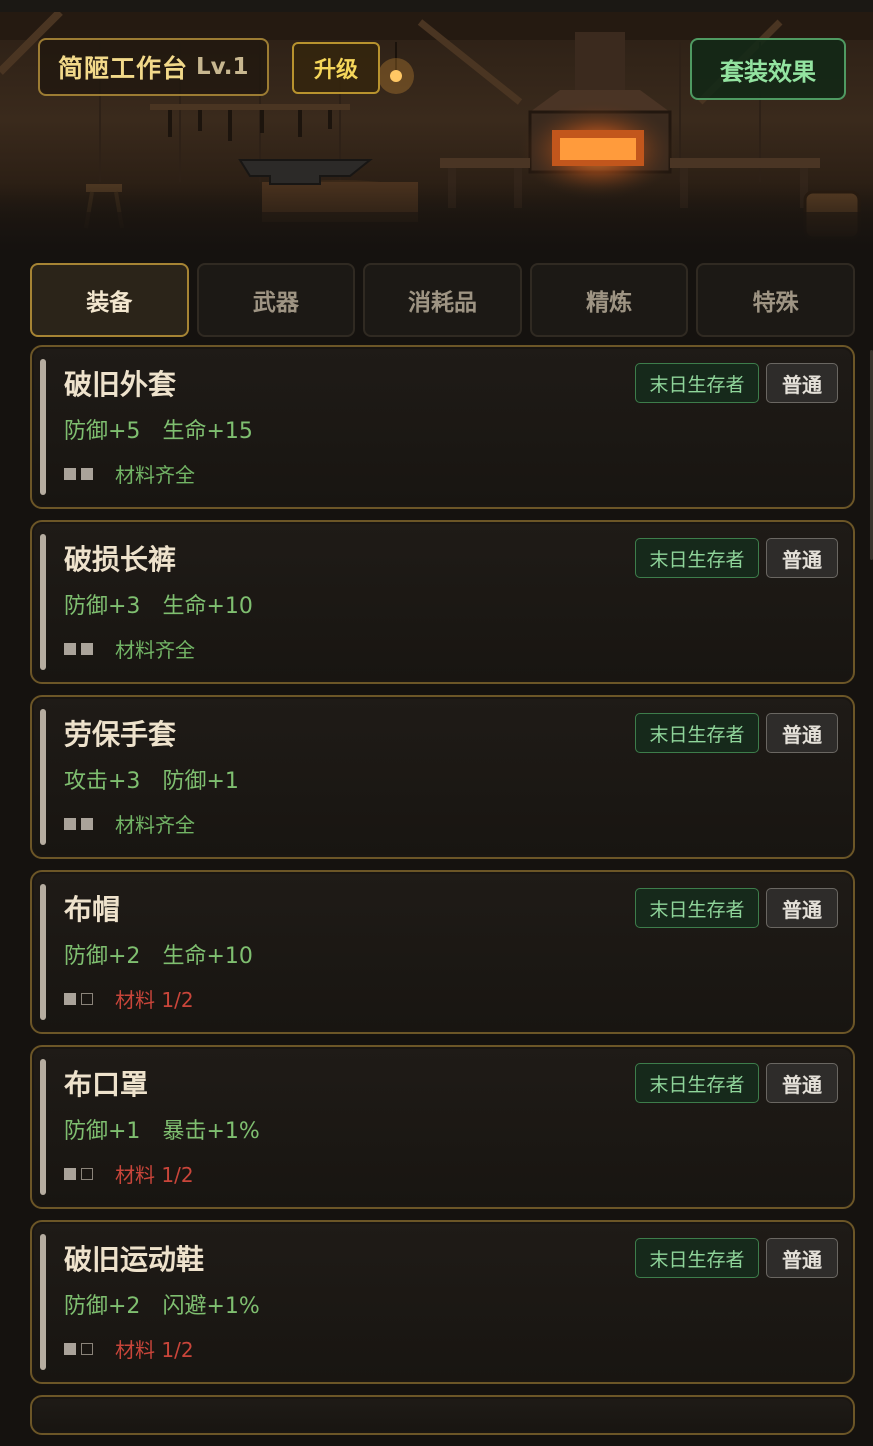 This screenshot has height=1446, width=873. I want to click on craft-item-card: 布口罩 防御+1 暴击+1% 材料 1/2 末日生存者 普通, so click(442, 1127).